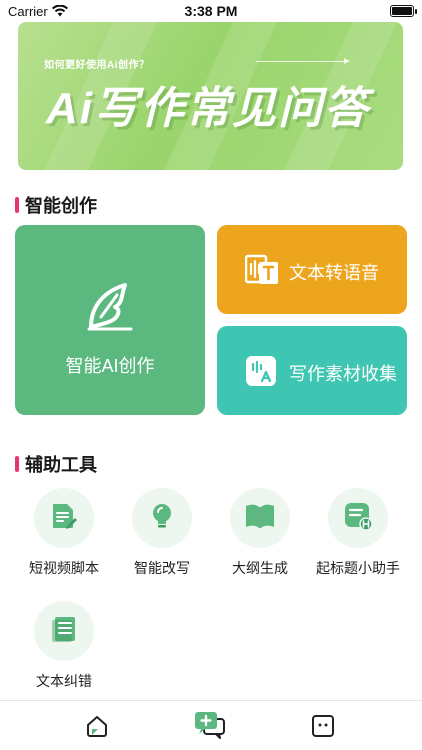  Describe the element at coordinates (162, 568) in the screenshot. I see `tool-label: 智能改写` at that location.